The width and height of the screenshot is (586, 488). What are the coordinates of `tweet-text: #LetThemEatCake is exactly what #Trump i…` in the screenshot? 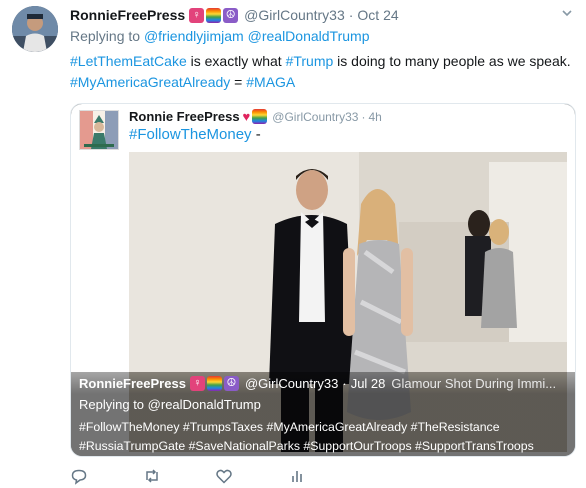 It's located at (324, 72).